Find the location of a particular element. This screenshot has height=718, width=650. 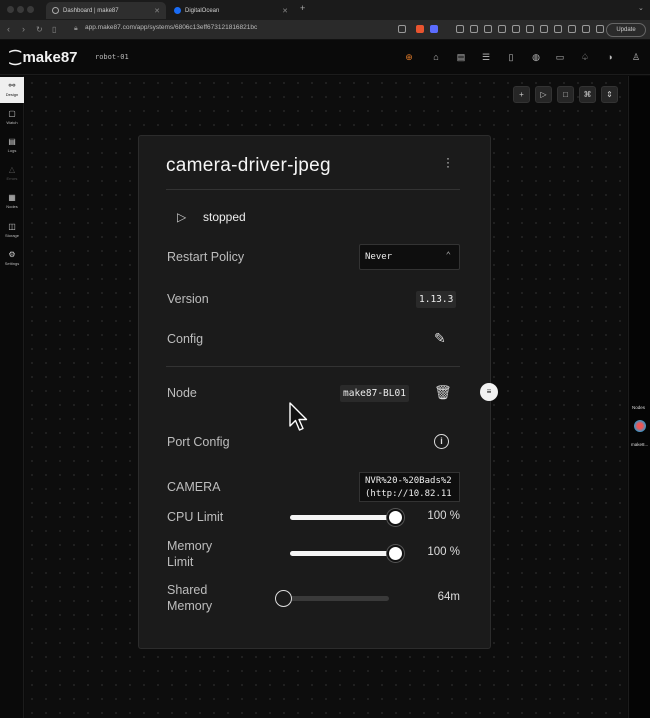

sidebar-item-logs: ▤ Logs is located at coordinates (12, 146).